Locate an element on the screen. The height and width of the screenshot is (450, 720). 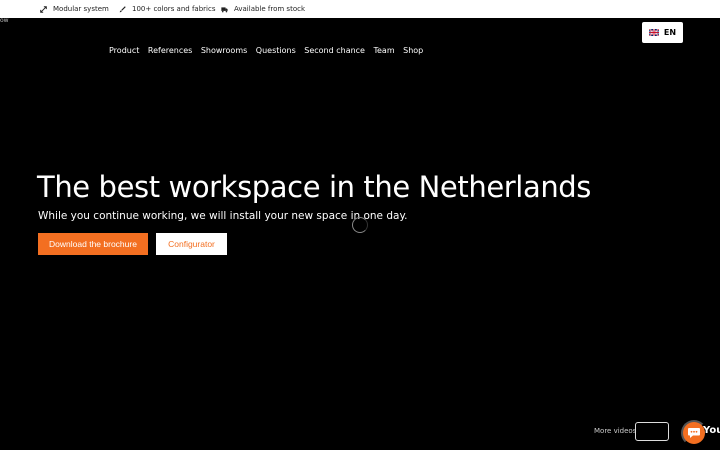
nav-item-product: Product is located at coordinates (124, 50).